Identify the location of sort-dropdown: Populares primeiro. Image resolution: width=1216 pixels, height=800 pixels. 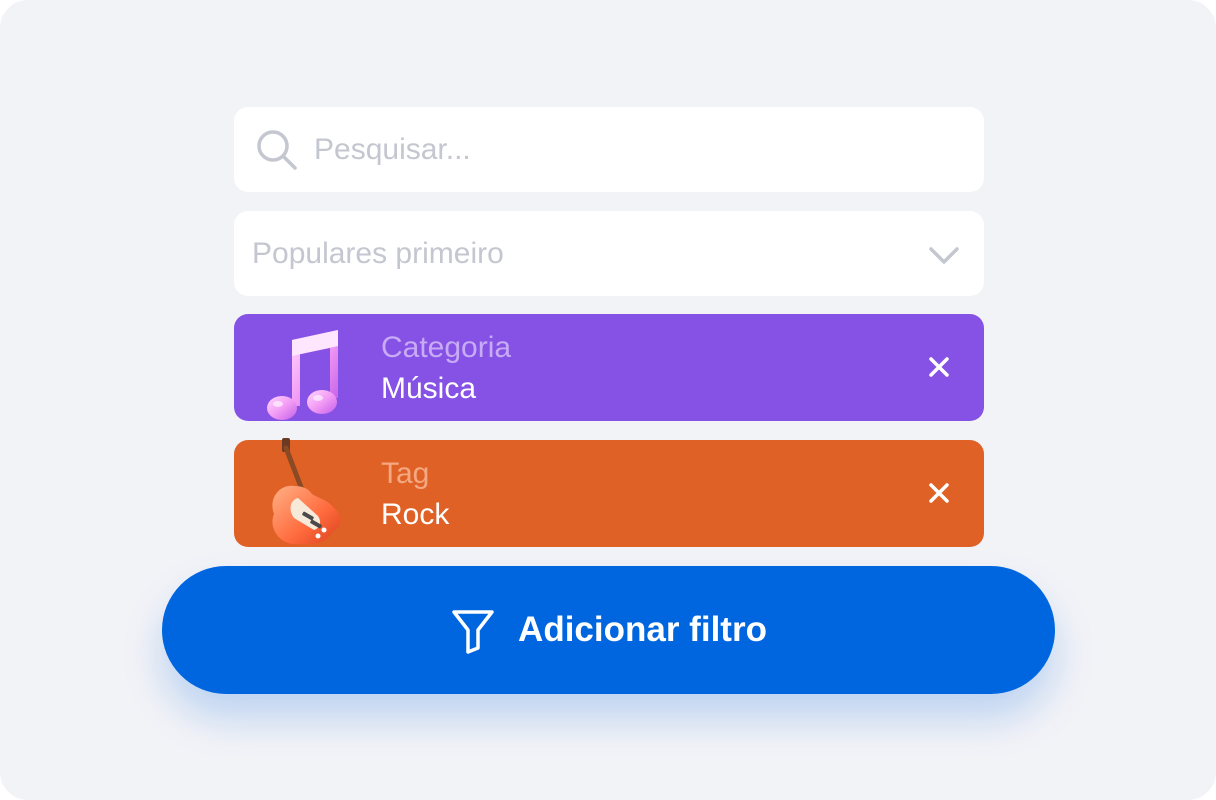
(609, 253).